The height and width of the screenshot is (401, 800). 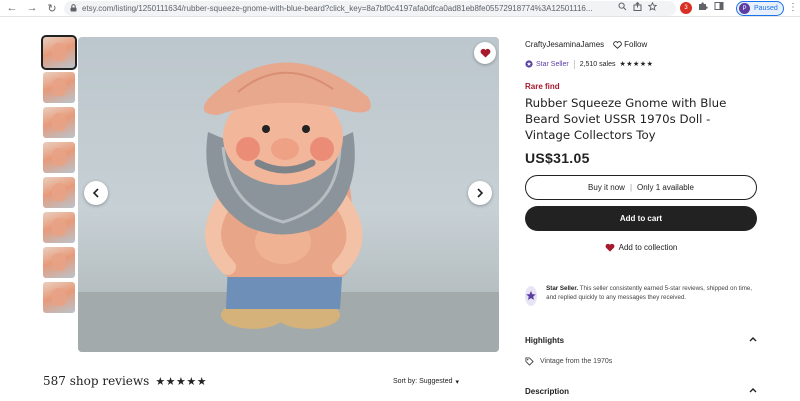 I want to click on shop-reviews-header: 587 shop reviews ★★★★★, so click(x=125, y=381).